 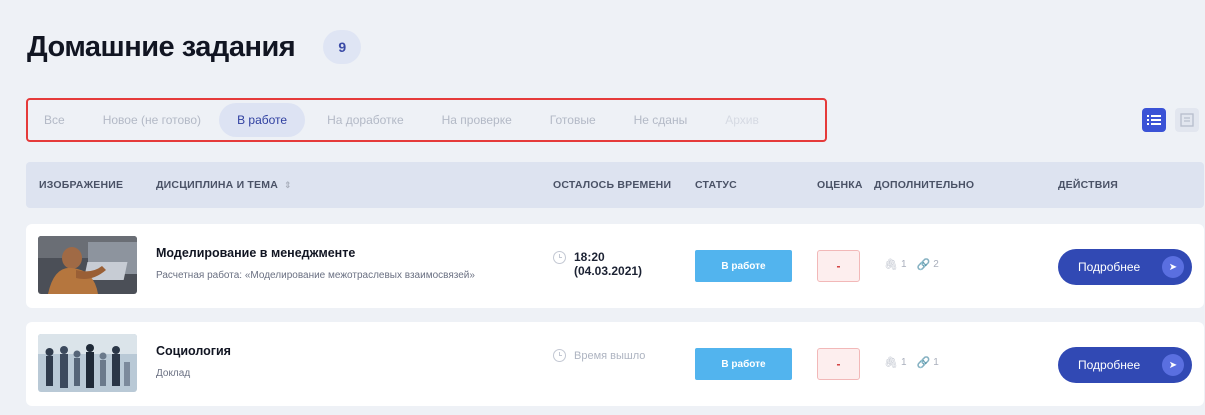 What do you see at coordinates (256, 253) in the screenshot?
I see `subject-name: Моделирование в менеджменте` at bounding box center [256, 253].